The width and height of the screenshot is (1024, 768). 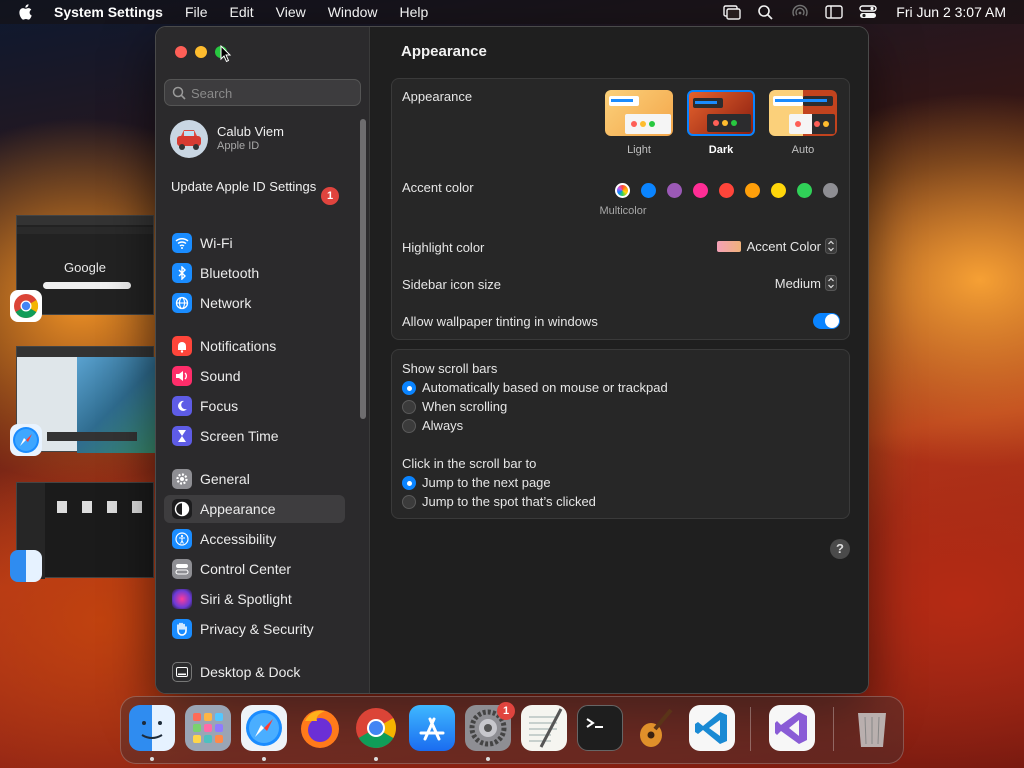 I want to click on menu-edit: Edit, so click(x=242, y=12).